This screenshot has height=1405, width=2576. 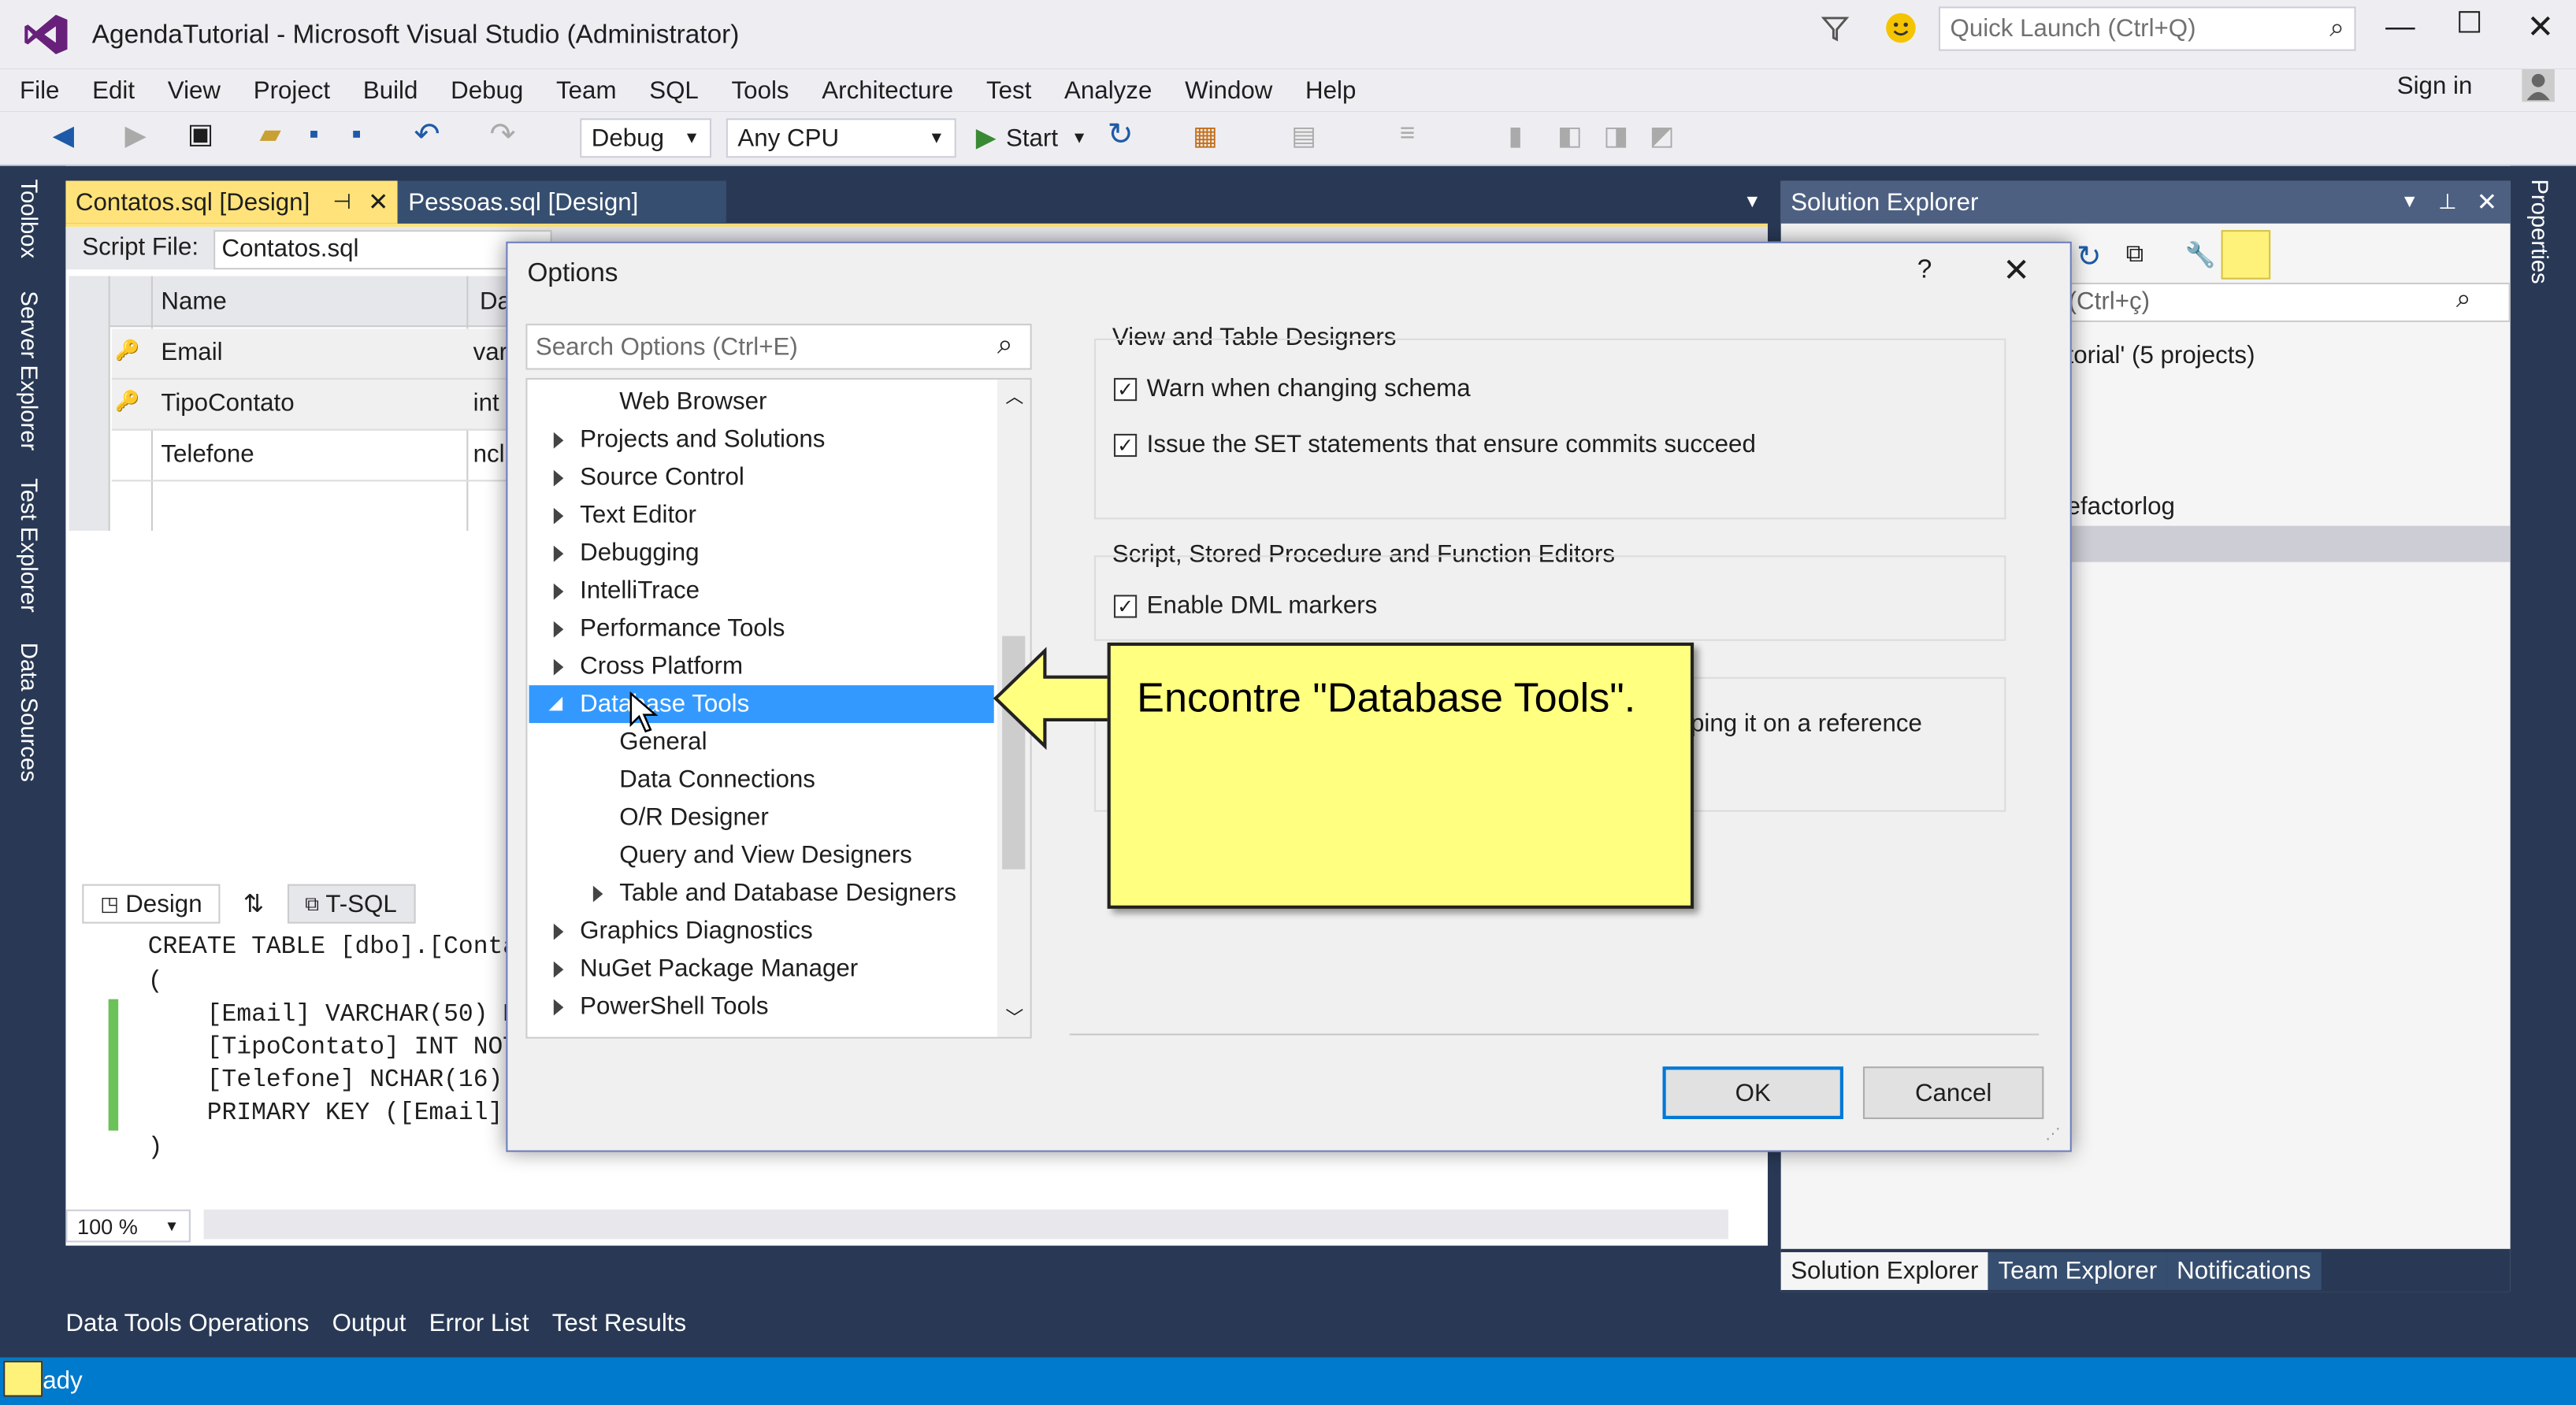 I want to click on tree-item-powershell-tools: PowerShell Tools, so click(x=661, y=1006).